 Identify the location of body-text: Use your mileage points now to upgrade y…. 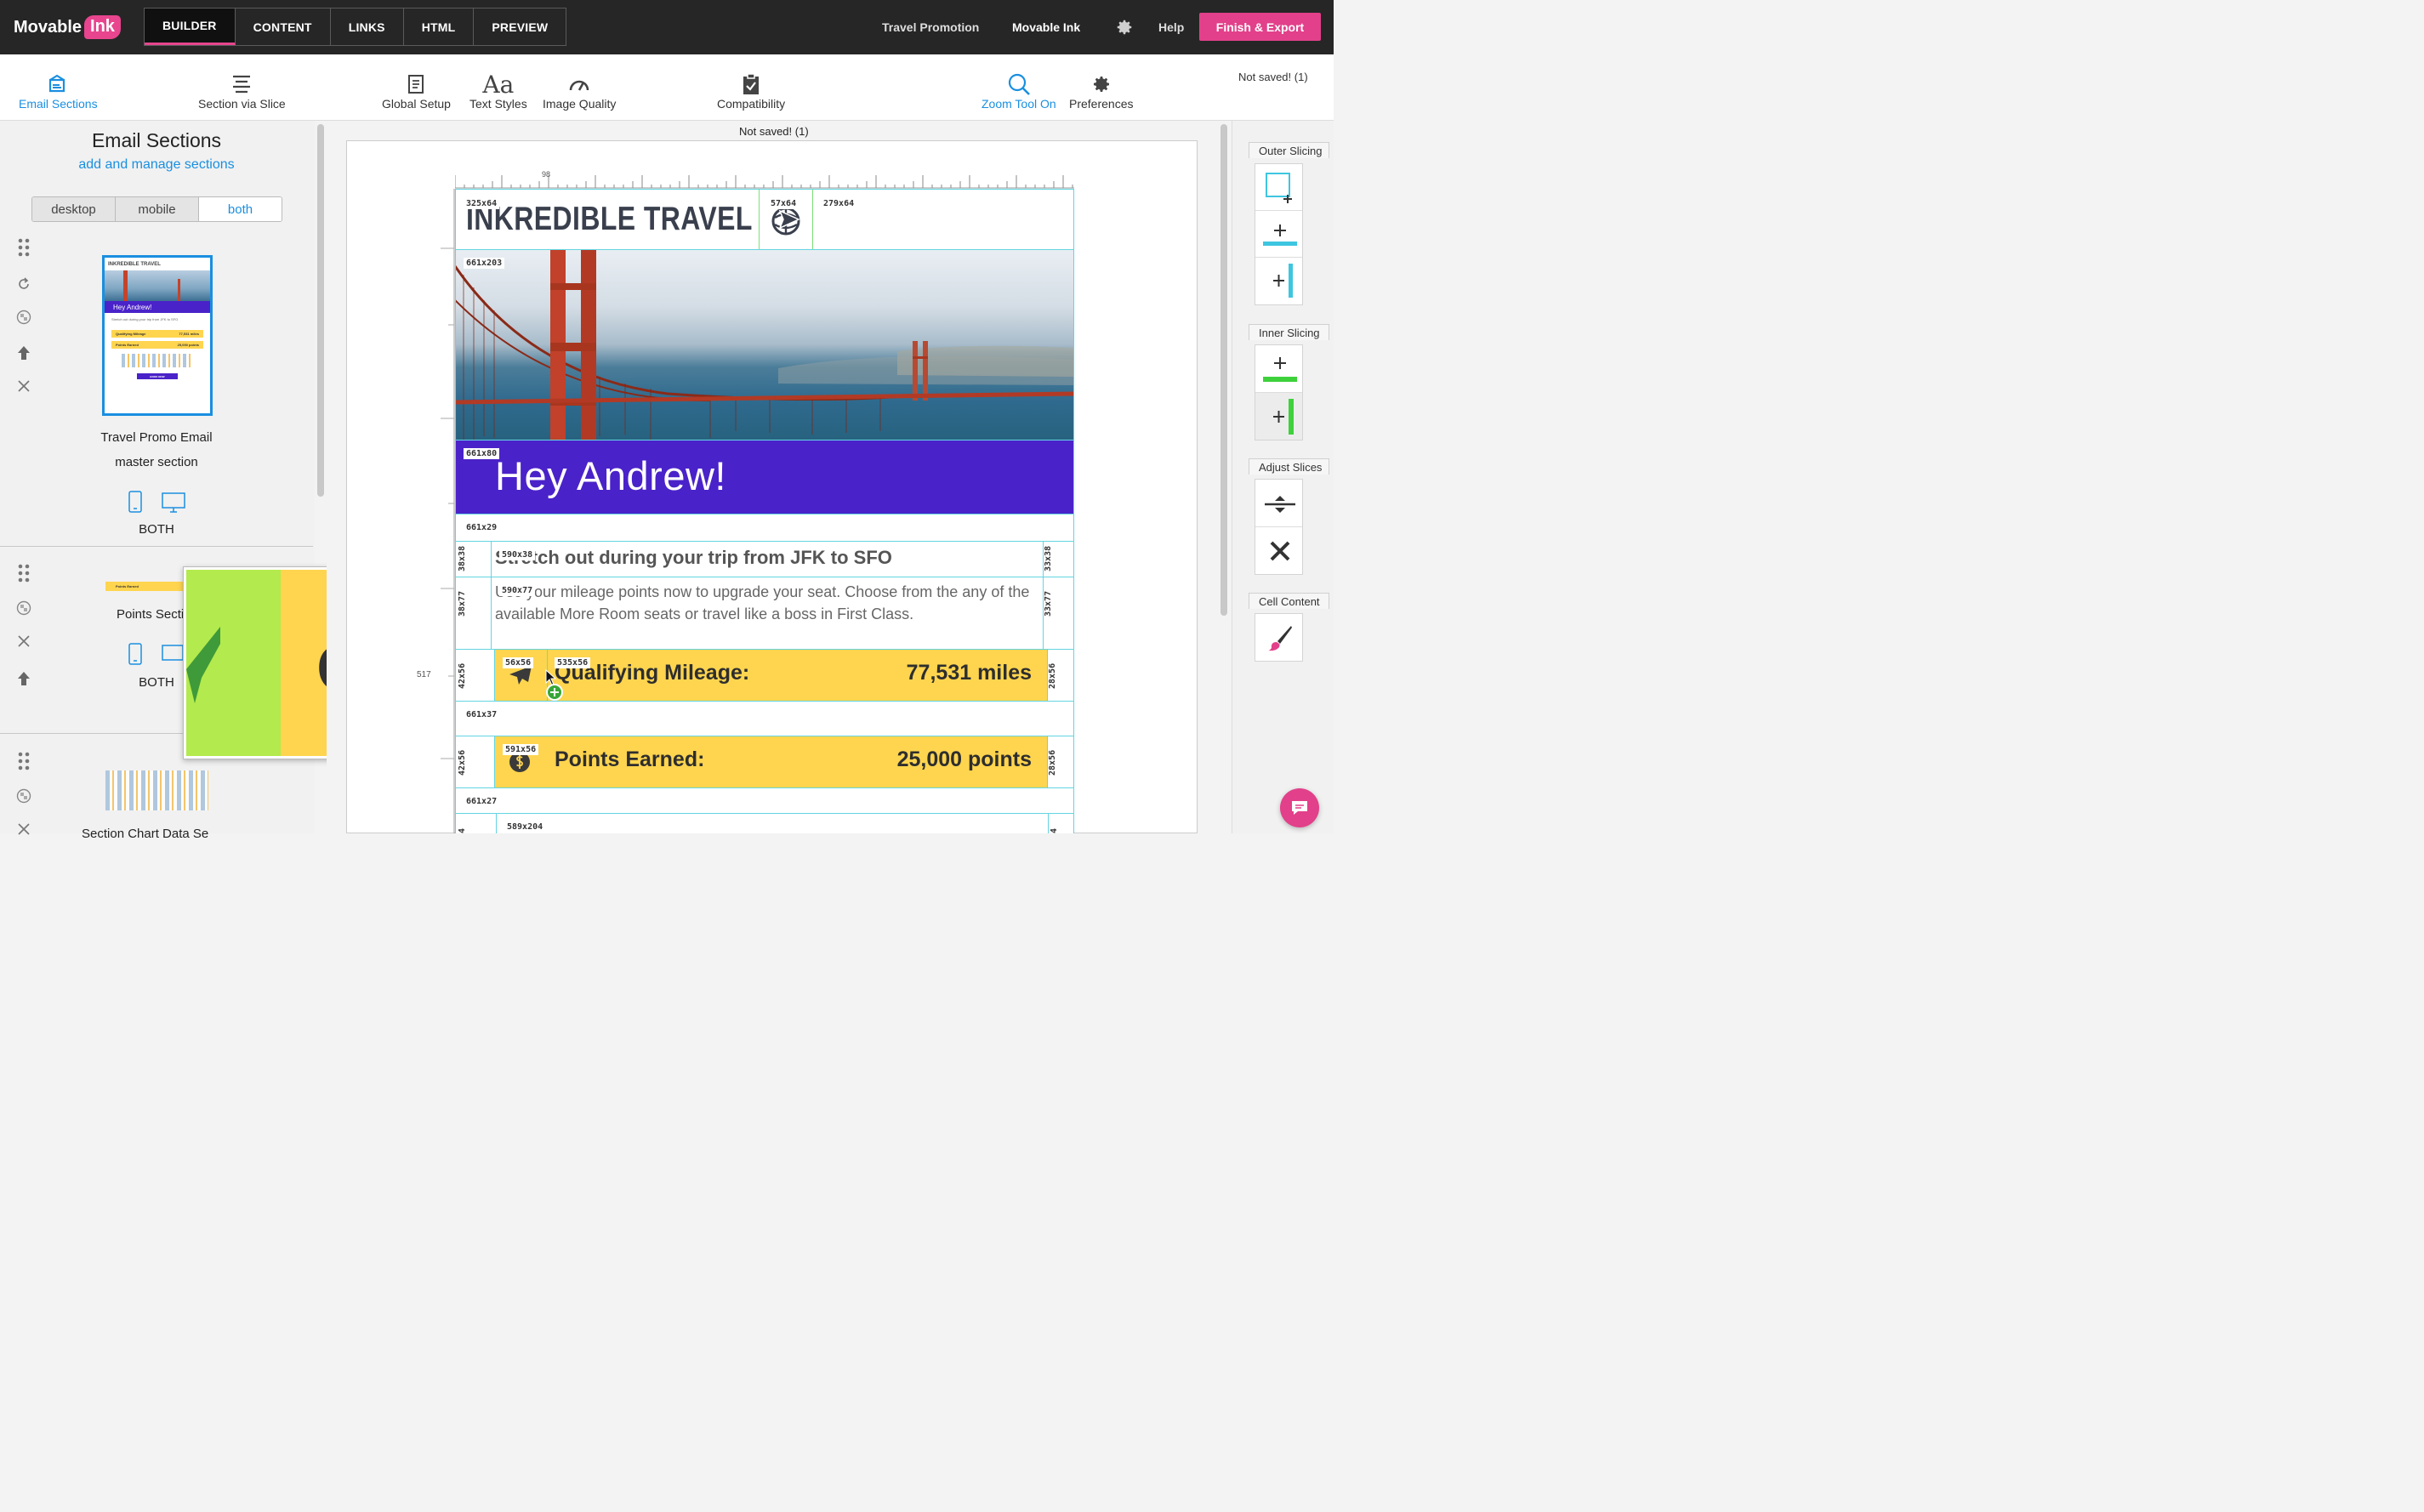
(769, 603).